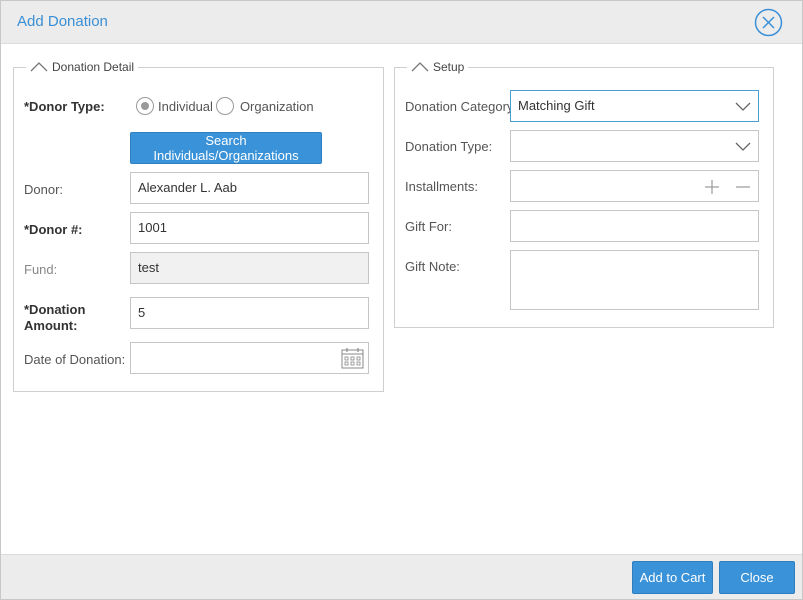 This screenshot has height=600, width=803. Describe the element at coordinates (233, 357) in the screenshot. I see `date-of-donation-input` at that location.